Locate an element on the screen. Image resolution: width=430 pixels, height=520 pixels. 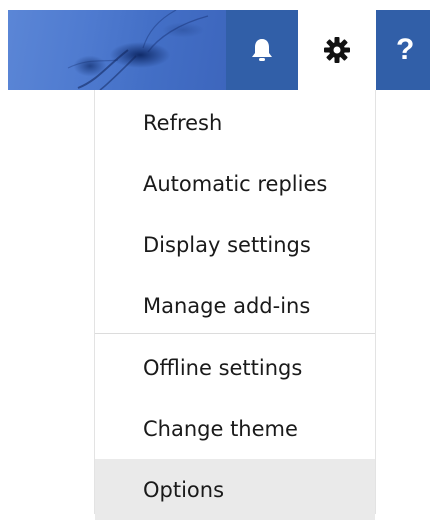
menu-item-automatic-replies: Automatic replies is located at coordinates (235, 183).